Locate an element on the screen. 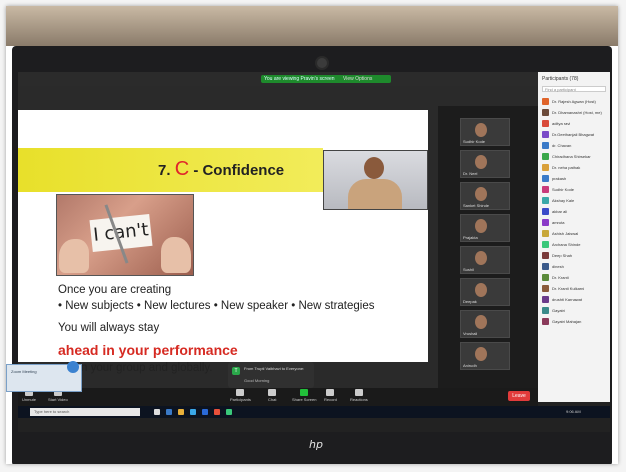 This screenshot has height=472, width=626. gallery-tile: Sushil is located at coordinates (485, 260).